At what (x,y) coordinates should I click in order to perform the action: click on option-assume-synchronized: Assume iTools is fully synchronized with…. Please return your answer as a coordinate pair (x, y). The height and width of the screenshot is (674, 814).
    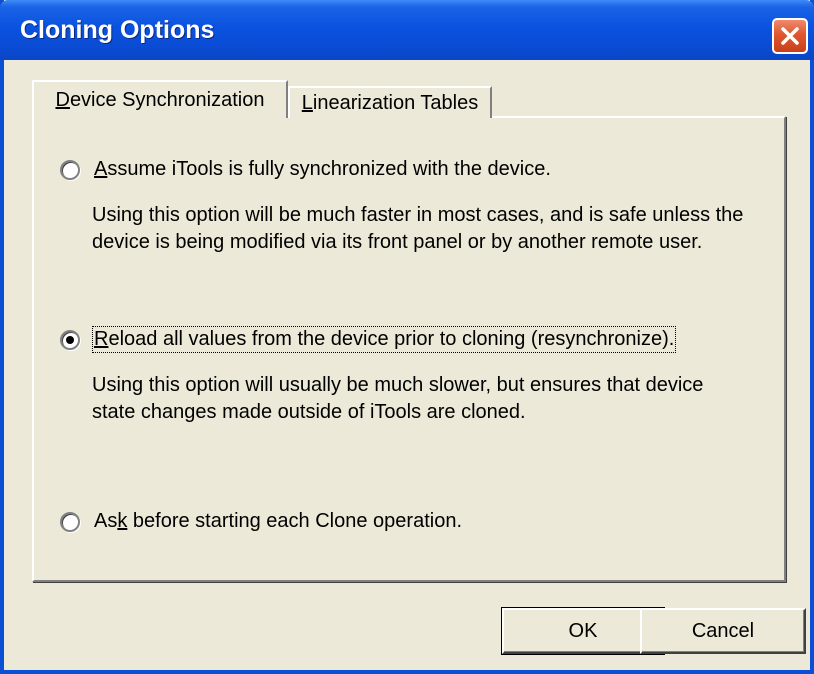
    Looking at the image, I should click on (305, 169).